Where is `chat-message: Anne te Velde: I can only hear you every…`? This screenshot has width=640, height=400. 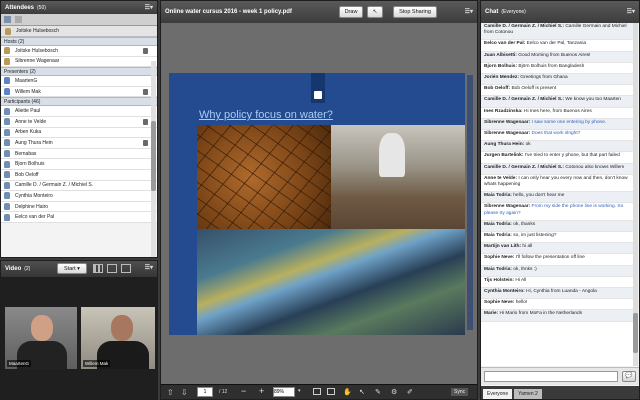
chat-message: Anne te Velde: I can only hear you every… is located at coordinates (557, 184).